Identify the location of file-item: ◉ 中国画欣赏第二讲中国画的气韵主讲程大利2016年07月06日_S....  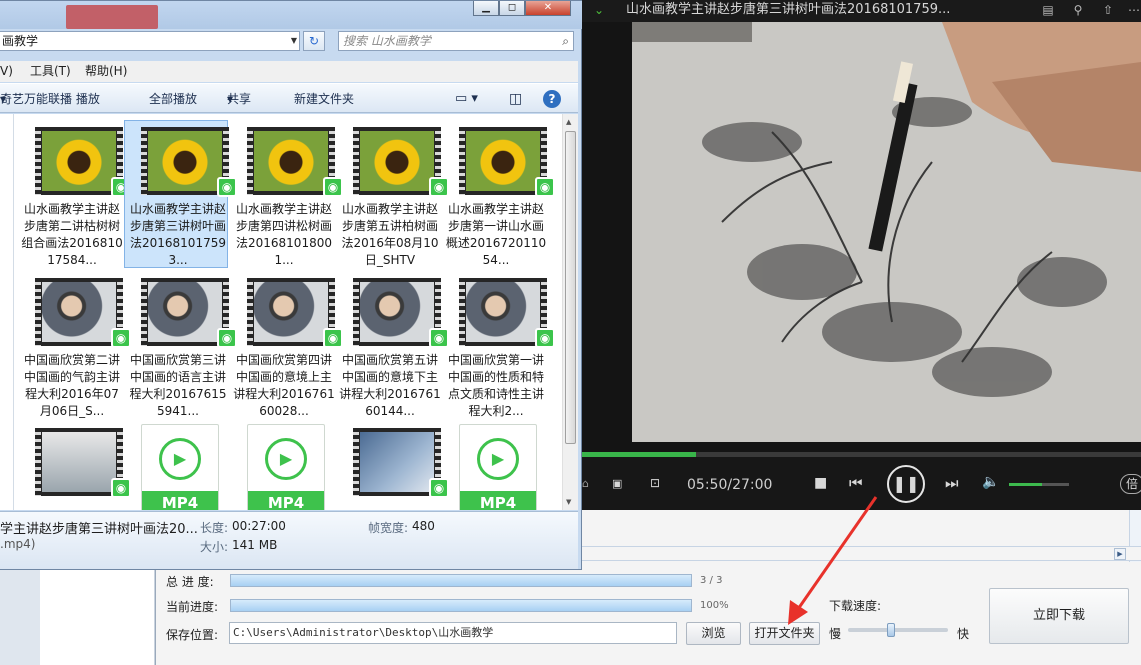
(74, 345).